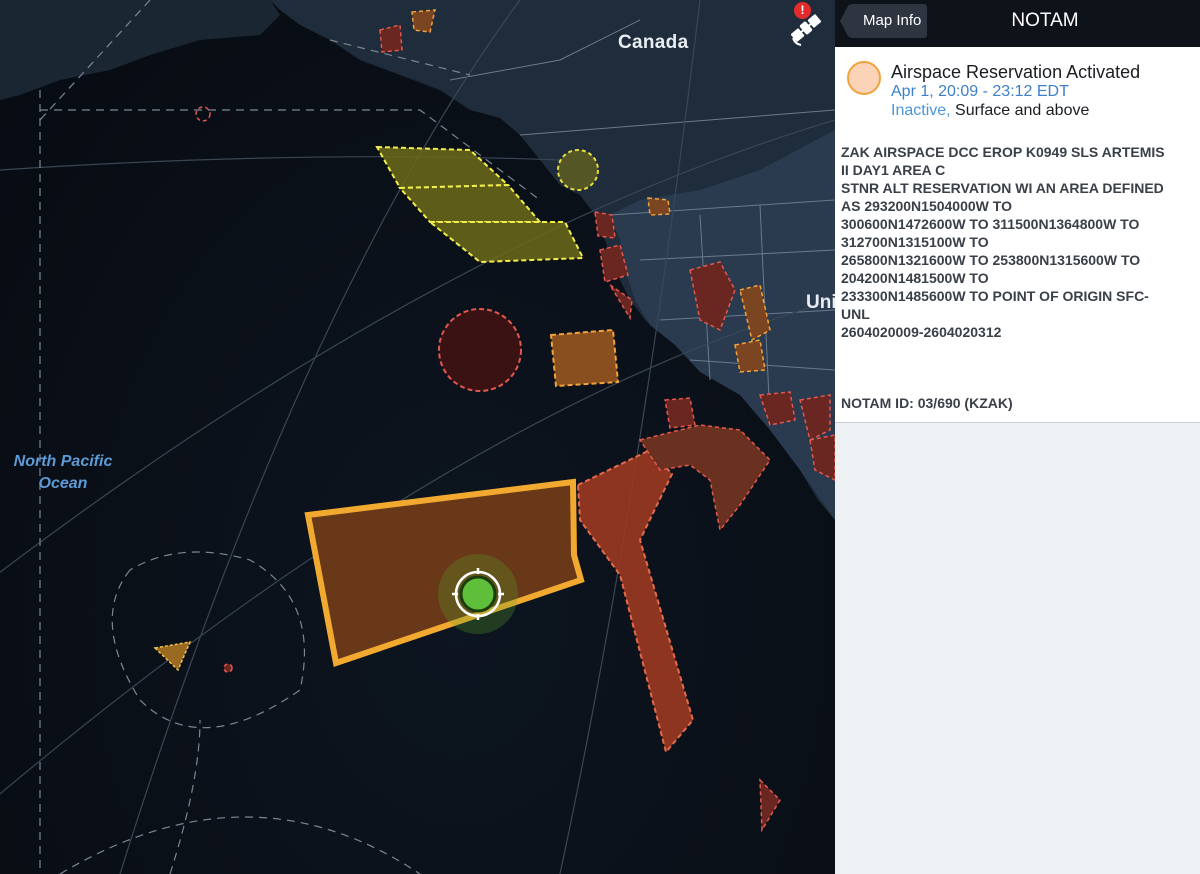  Describe the element at coordinates (578, 170) in the screenshot. I see `airspace-yellow-circle` at that location.